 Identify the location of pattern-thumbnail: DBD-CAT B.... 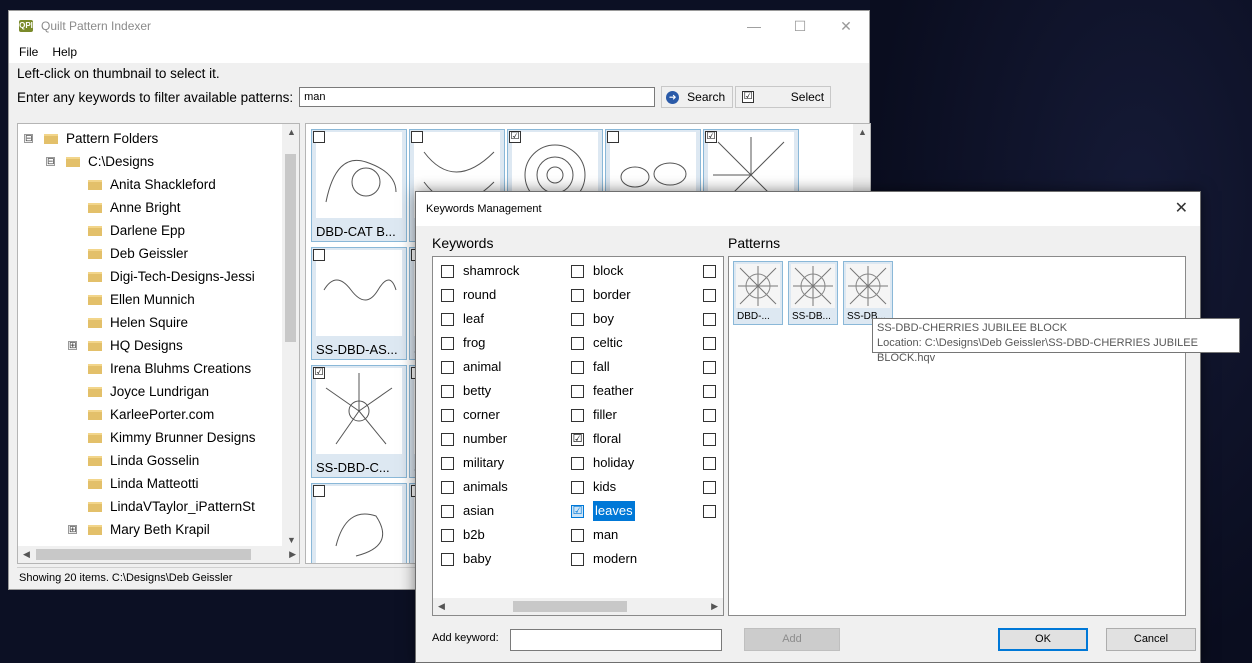
(359, 185).